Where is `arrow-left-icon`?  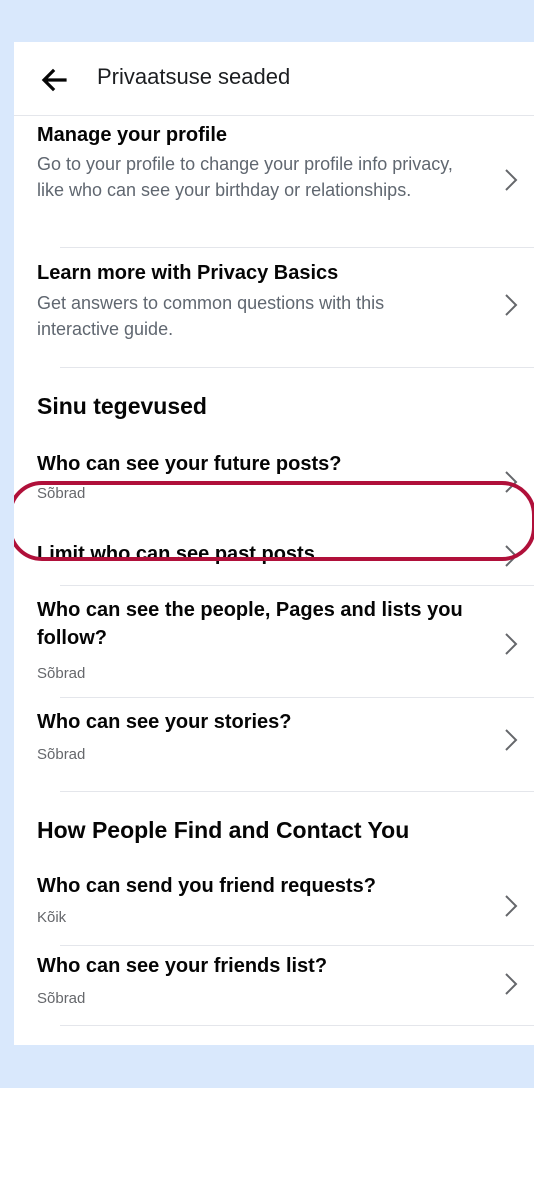 arrow-left-icon is located at coordinates (54, 80).